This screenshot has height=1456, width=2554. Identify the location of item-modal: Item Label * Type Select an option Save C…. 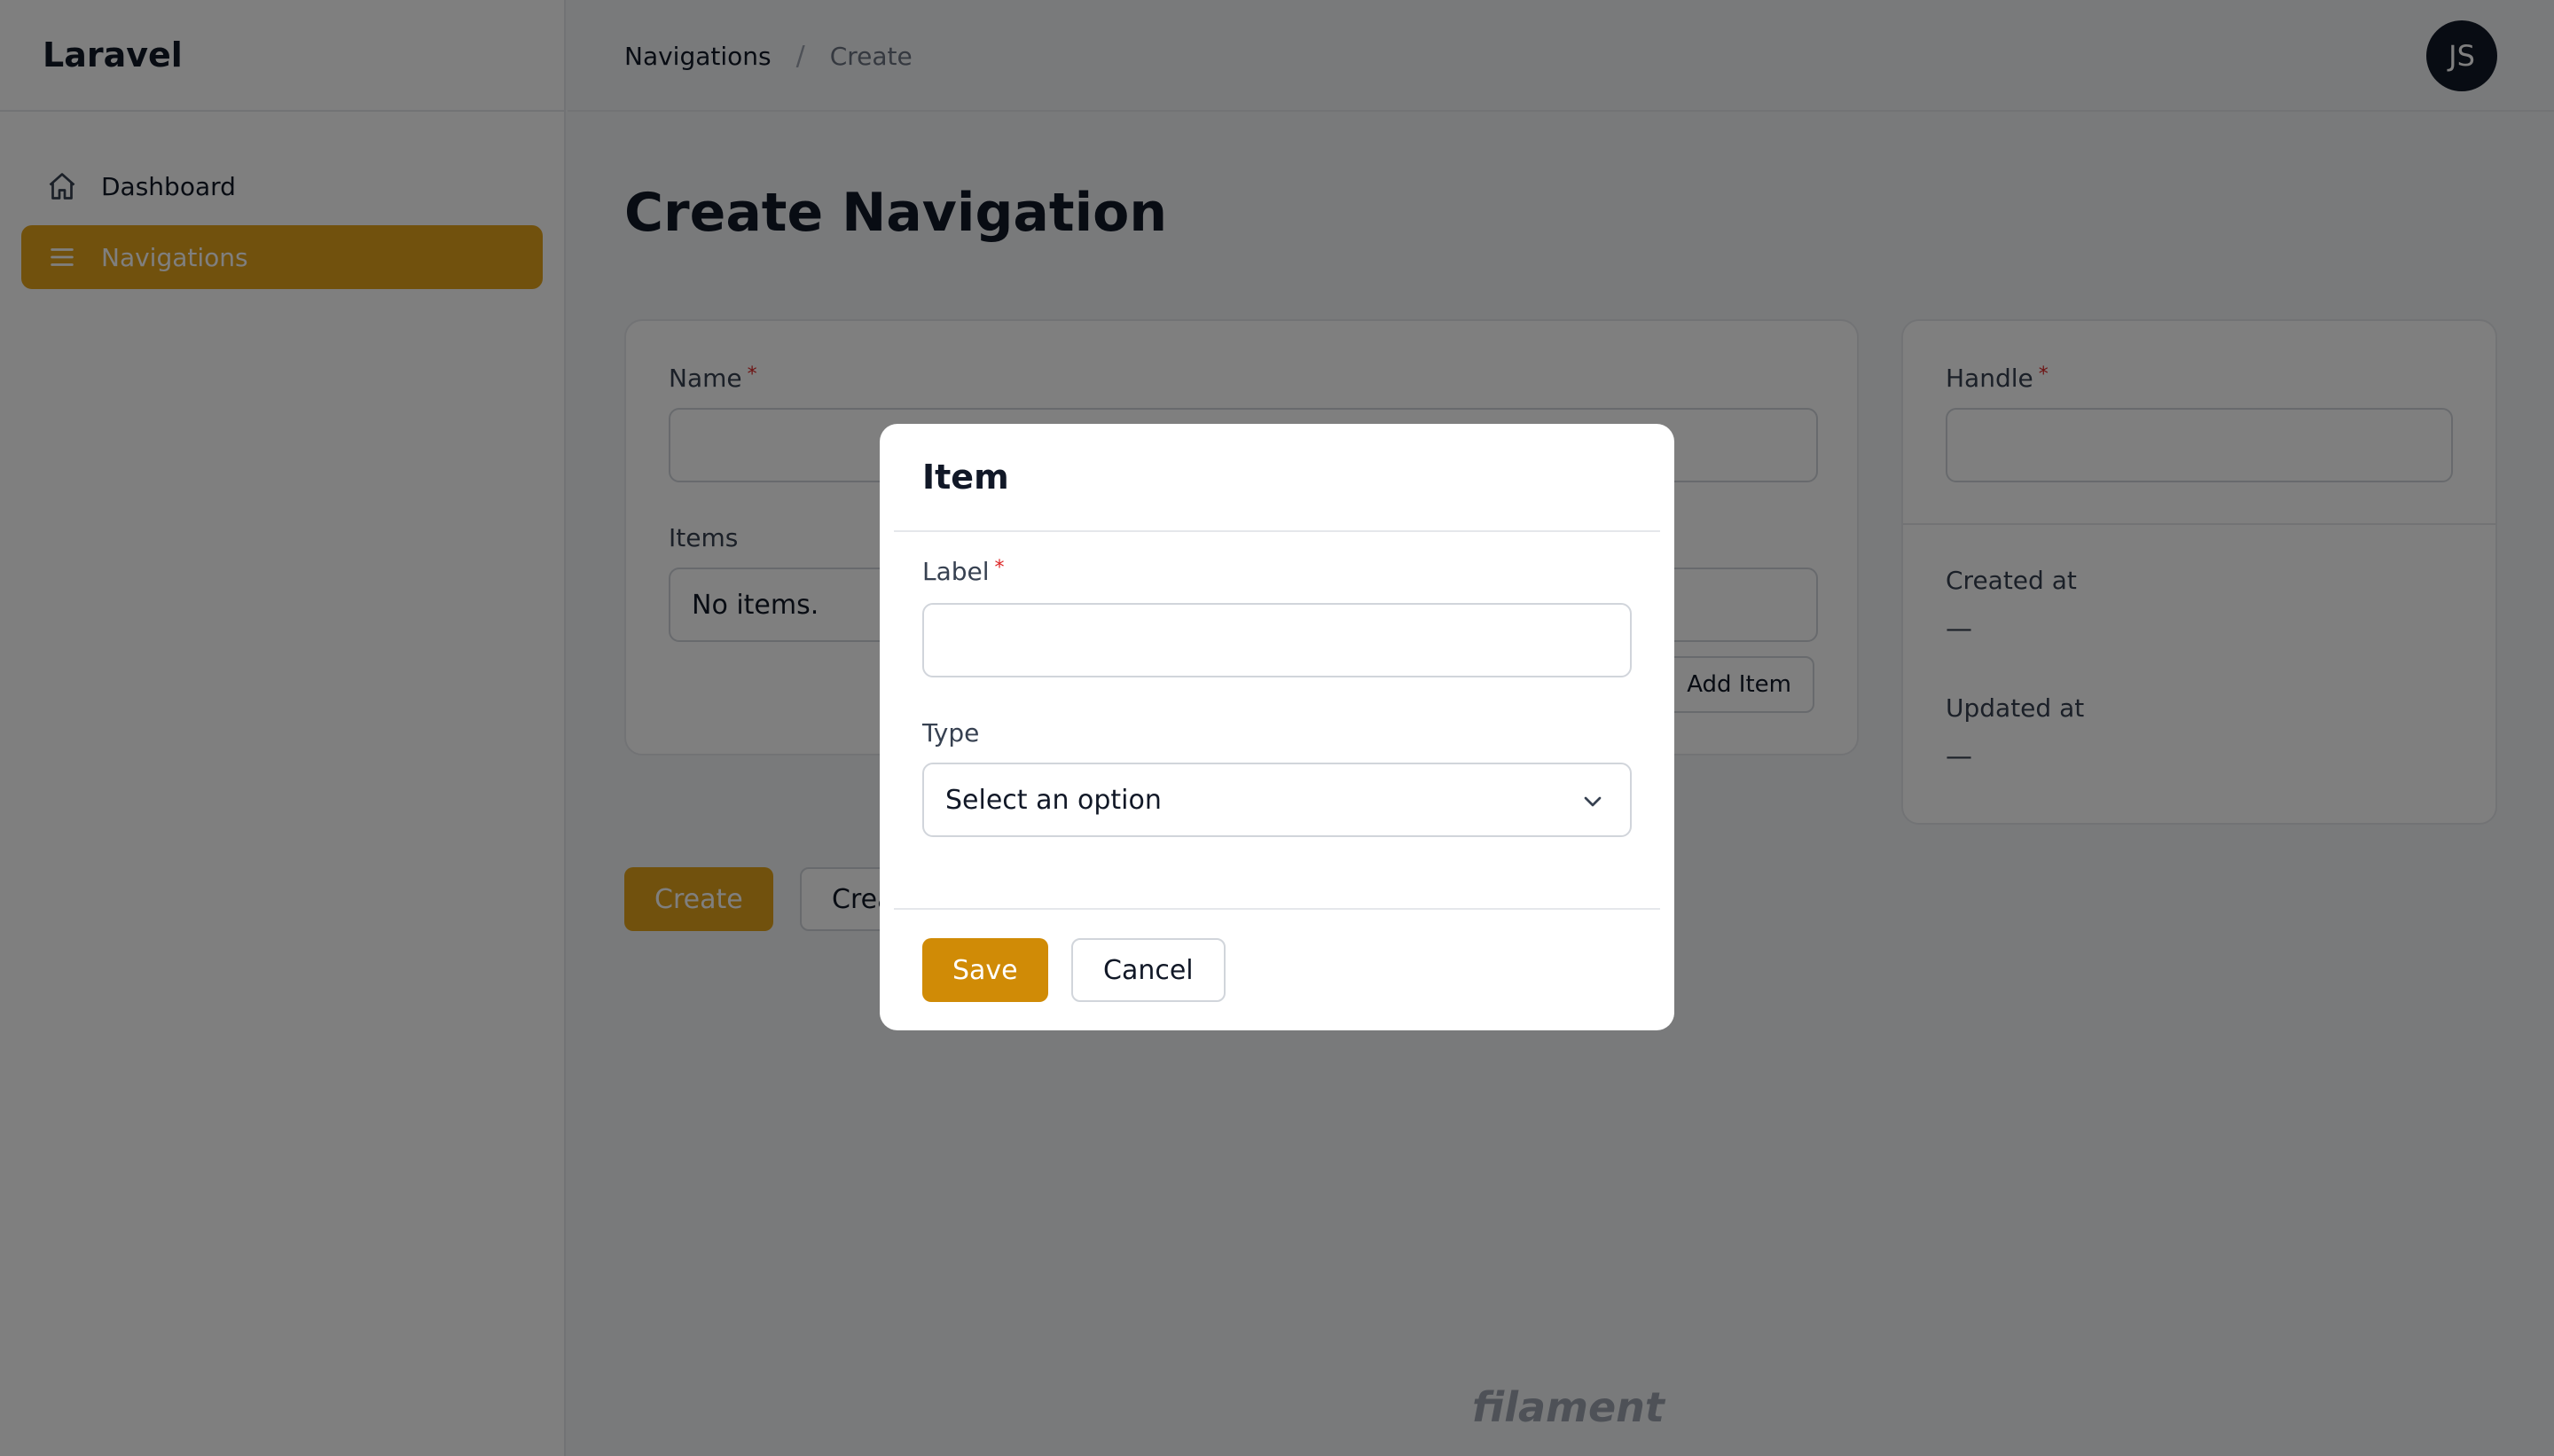
(1277, 727).